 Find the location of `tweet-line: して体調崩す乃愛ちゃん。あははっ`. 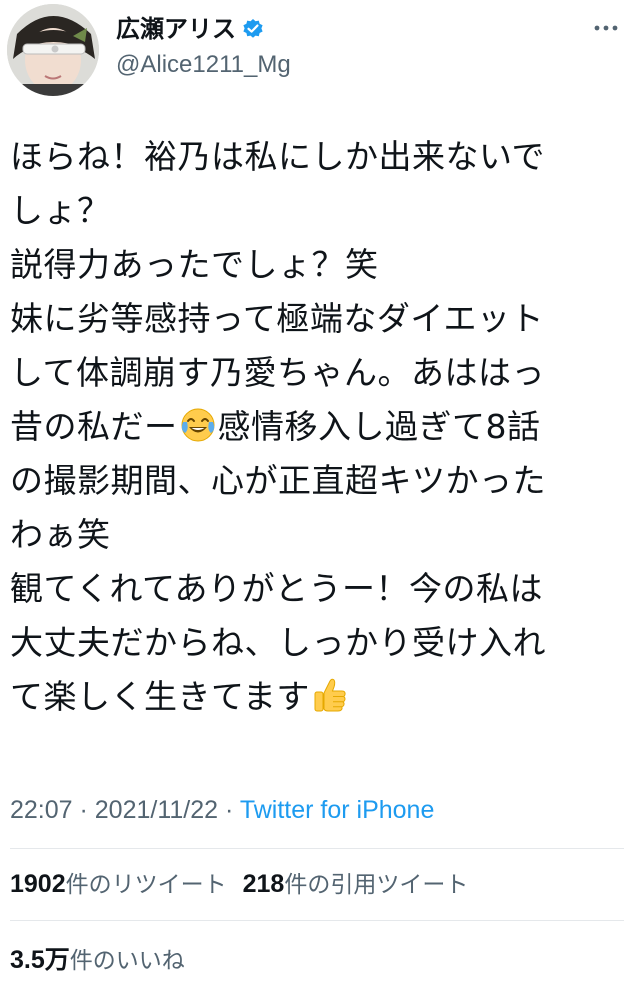

tweet-line: して体調崩す乃愛ちゃん。あははっ is located at coordinates (278, 372).